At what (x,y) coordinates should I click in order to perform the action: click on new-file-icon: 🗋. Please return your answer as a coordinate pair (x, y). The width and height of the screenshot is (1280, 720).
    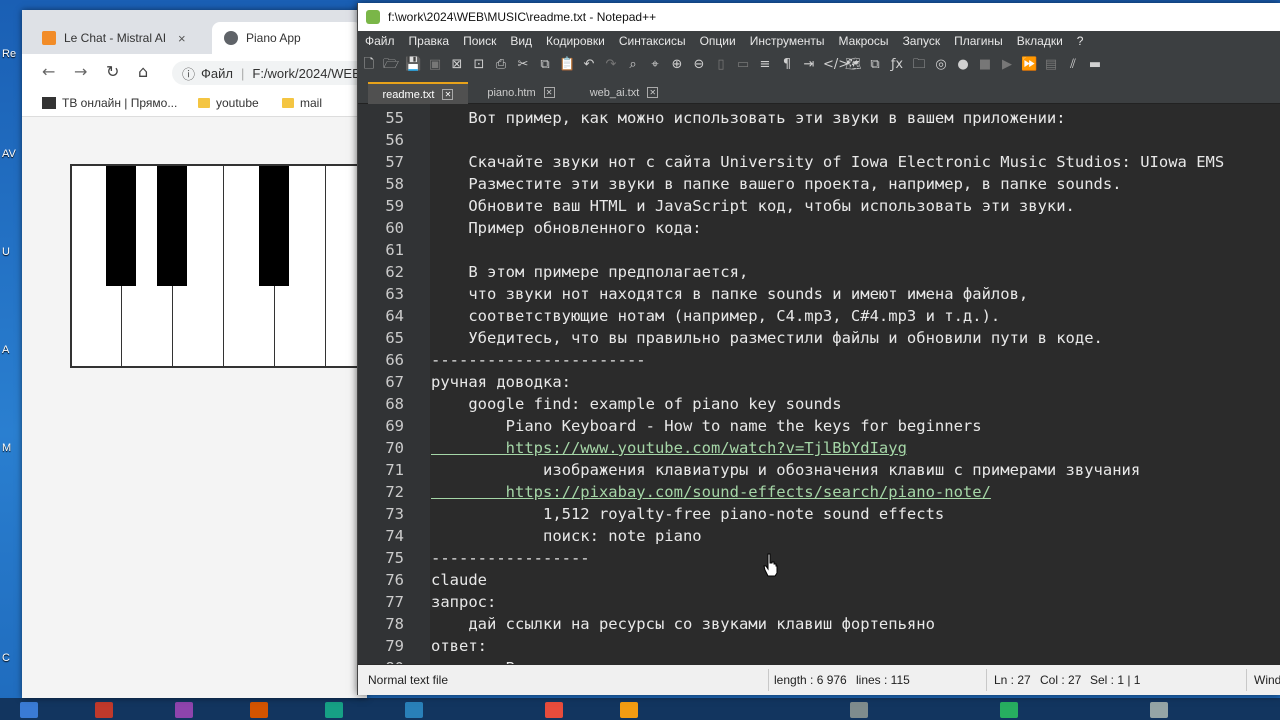
    Looking at the image, I should click on (369, 65).